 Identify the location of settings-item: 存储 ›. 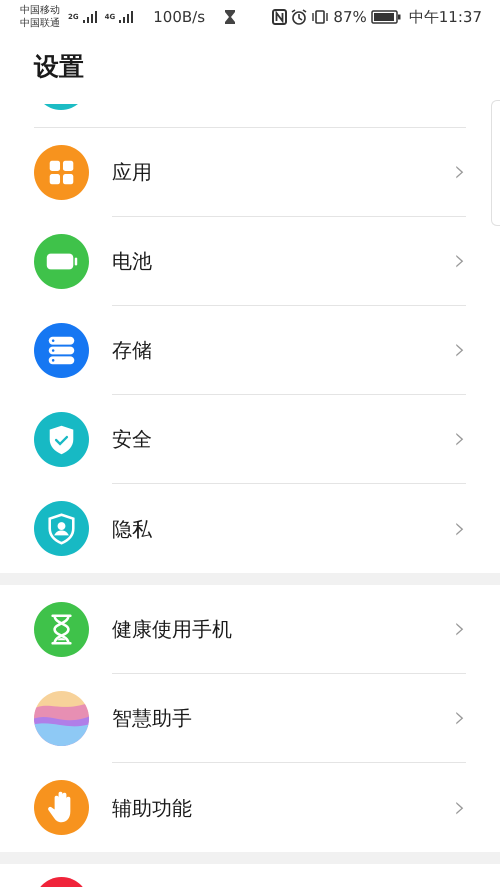
(267, 350).